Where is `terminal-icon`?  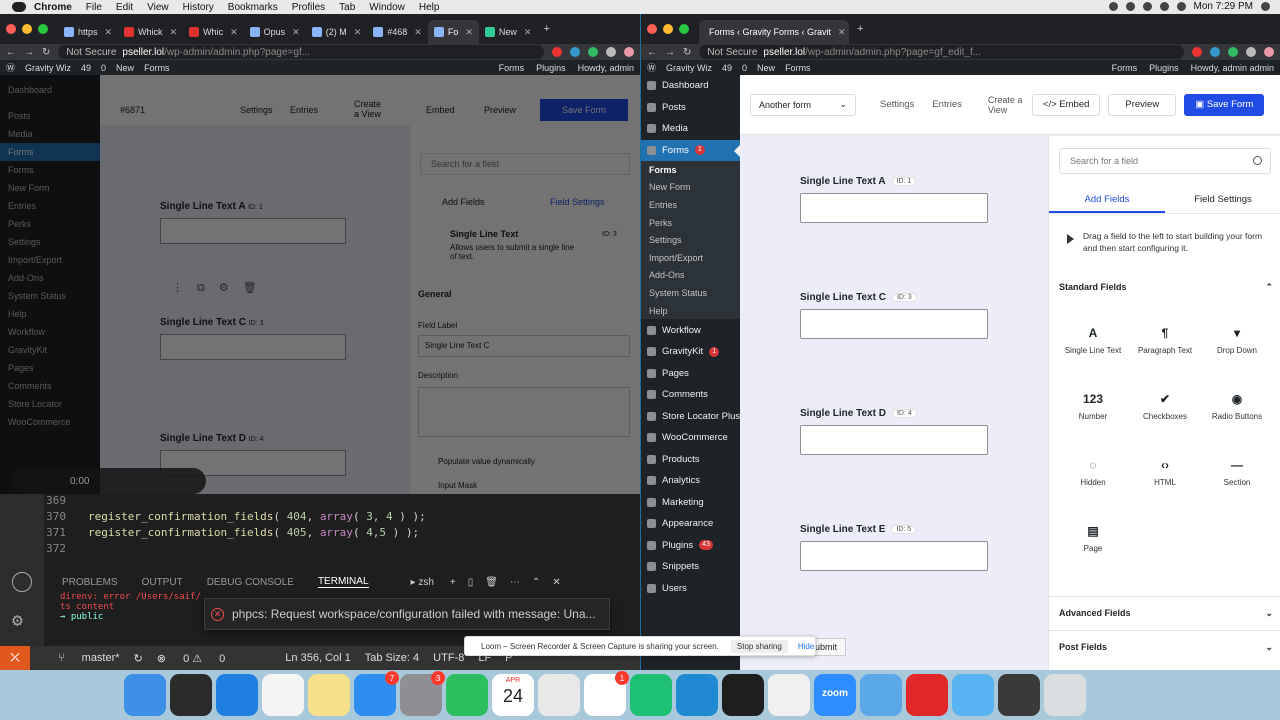
terminal-icon is located at coordinates (743, 695).